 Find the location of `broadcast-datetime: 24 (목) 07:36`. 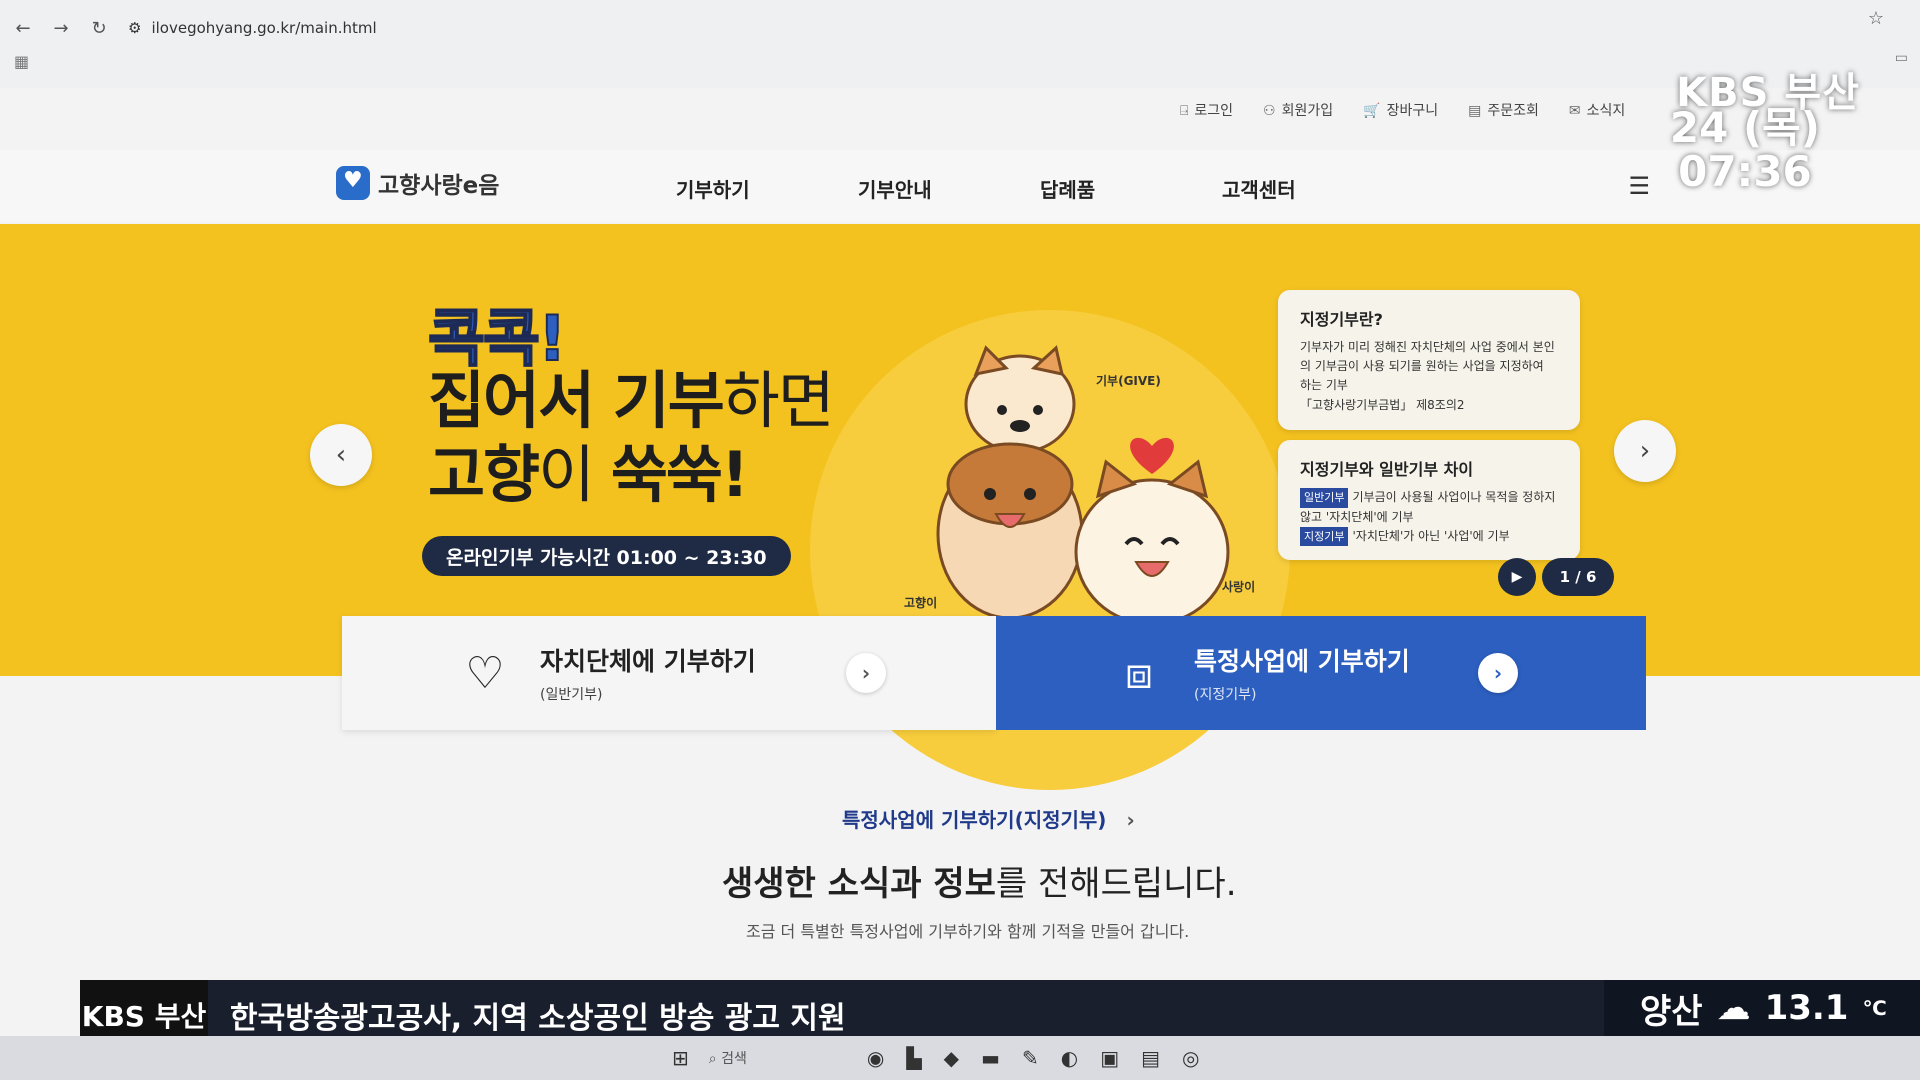

broadcast-datetime: 24 (목) 07:36 is located at coordinates (1744, 150).